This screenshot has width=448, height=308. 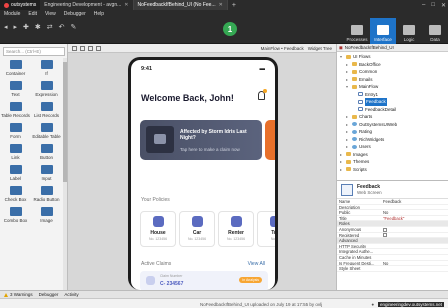 What do you see at coordinates (409, 31) in the screenshot?
I see `tab-logic: Logic` at bounding box center [409, 31].